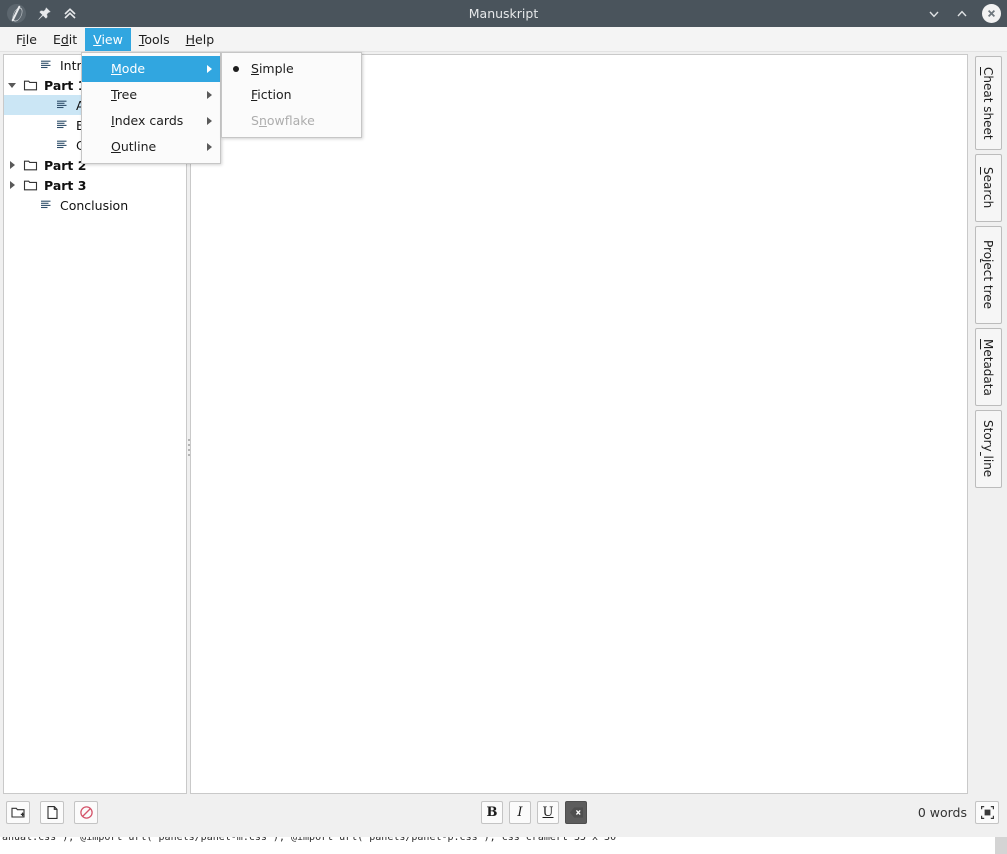  I want to click on menubar-item-file: File, so click(26, 39).